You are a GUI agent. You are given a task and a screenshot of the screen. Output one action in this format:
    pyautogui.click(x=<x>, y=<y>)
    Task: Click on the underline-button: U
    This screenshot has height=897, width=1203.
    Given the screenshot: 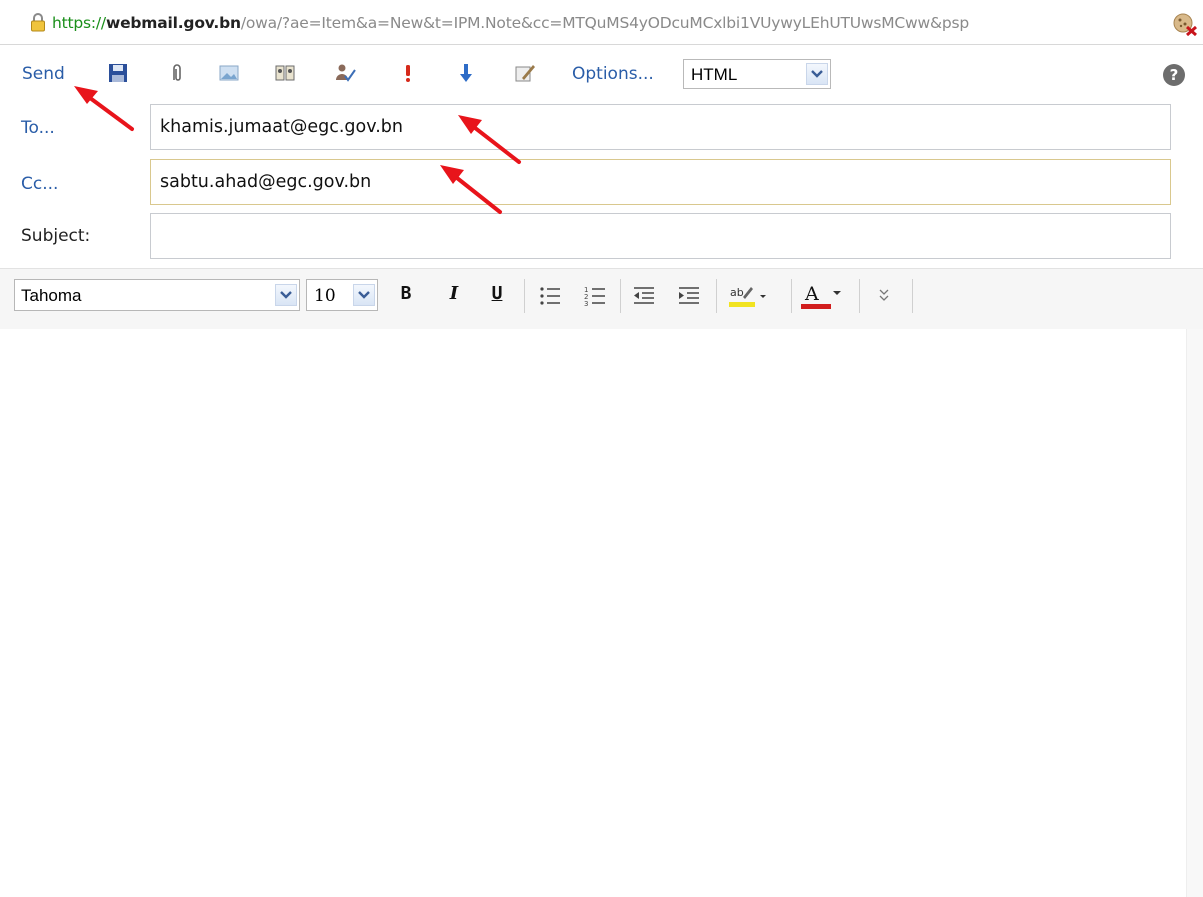 What is the action you would take?
    pyautogui.click(x=497, y=296)
    